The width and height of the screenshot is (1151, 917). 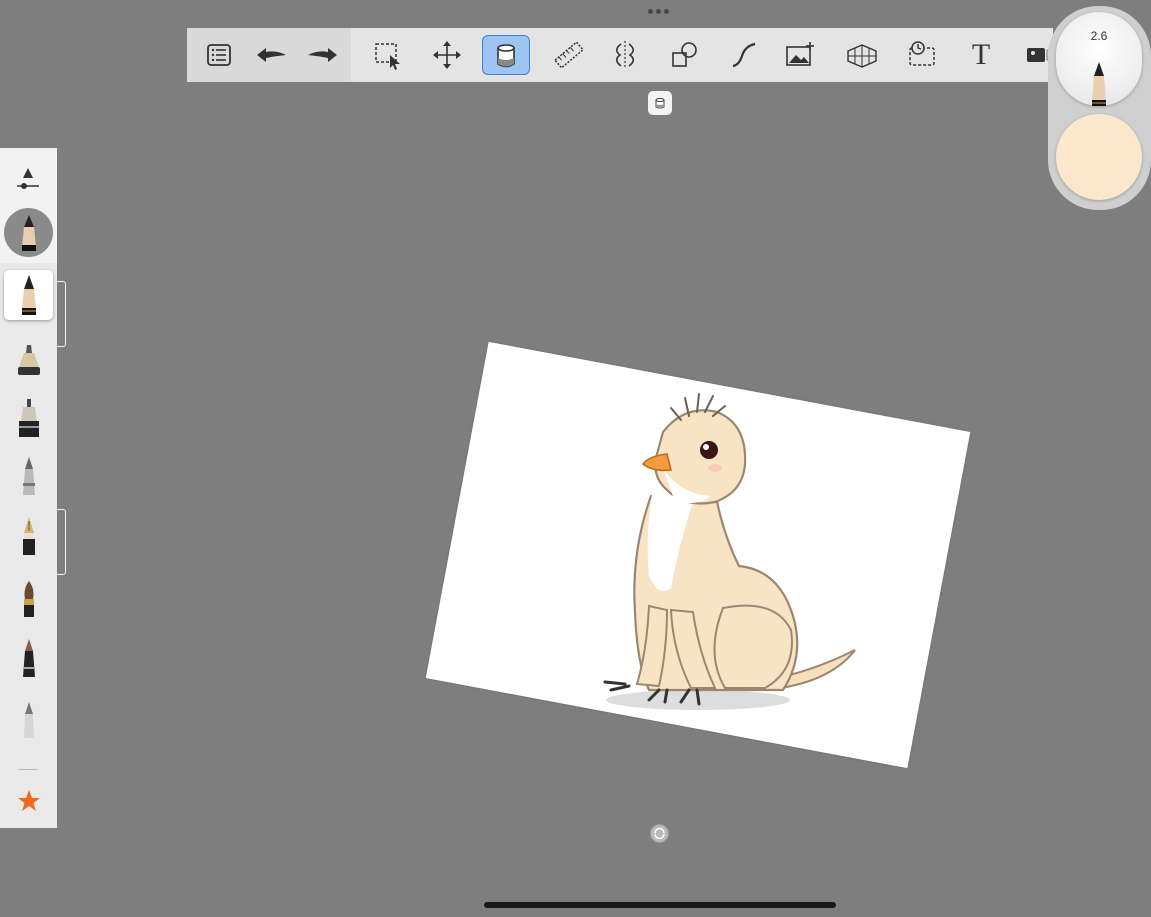 I want to click on top-toolbar: T, so click(x=620, y=55).